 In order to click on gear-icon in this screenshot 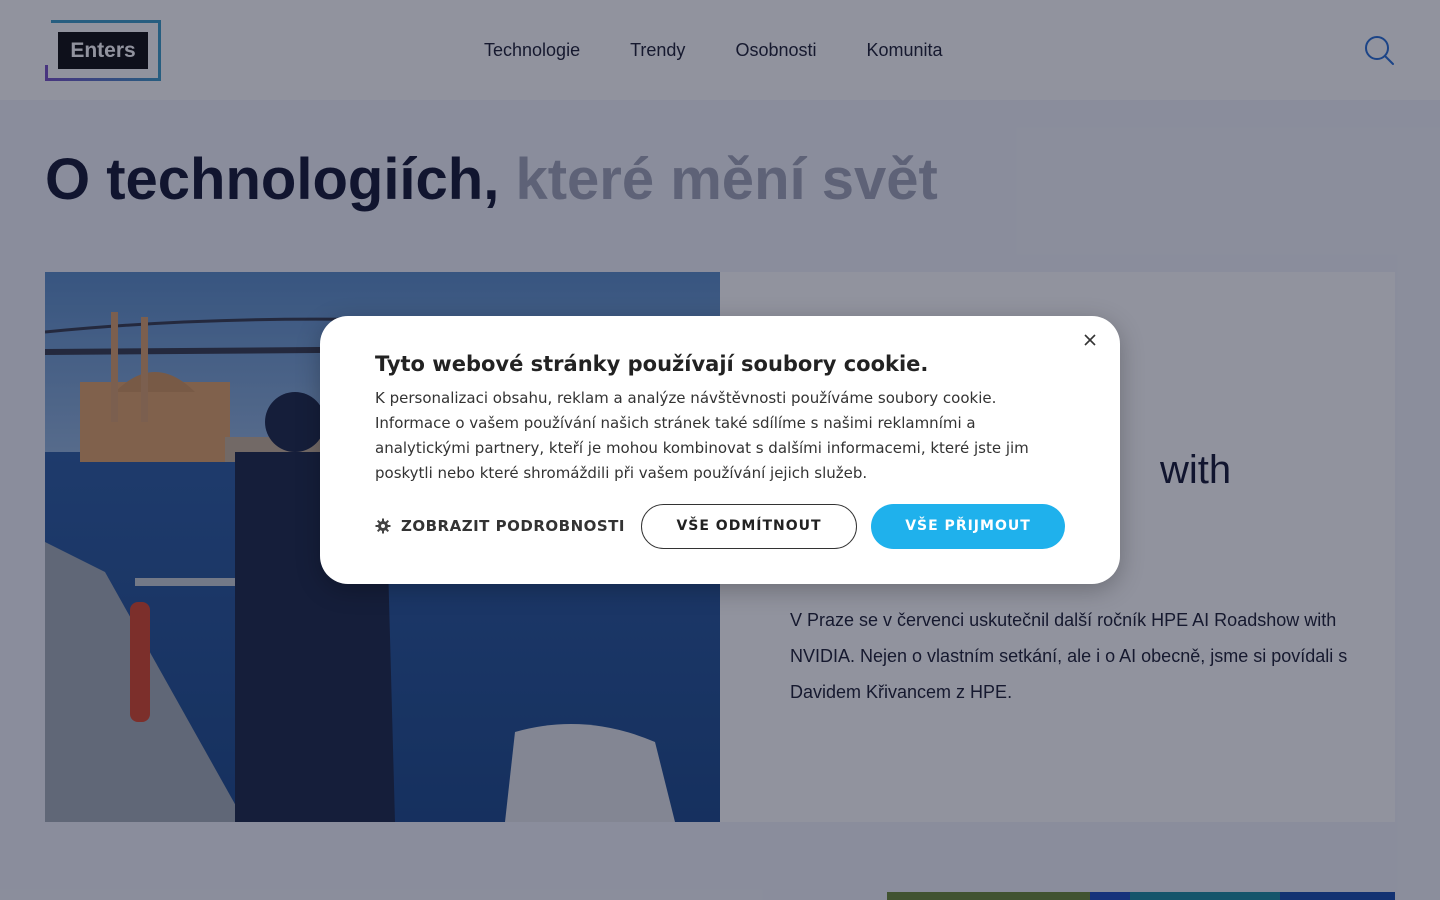, I will do `click(383, 526)`.